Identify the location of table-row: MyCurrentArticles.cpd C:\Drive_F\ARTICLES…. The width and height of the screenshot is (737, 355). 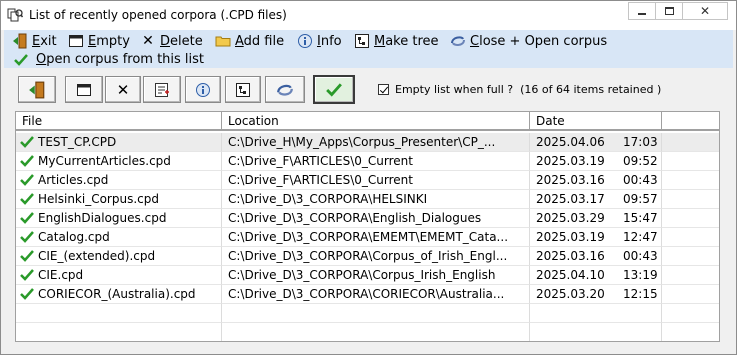
(367, 161).